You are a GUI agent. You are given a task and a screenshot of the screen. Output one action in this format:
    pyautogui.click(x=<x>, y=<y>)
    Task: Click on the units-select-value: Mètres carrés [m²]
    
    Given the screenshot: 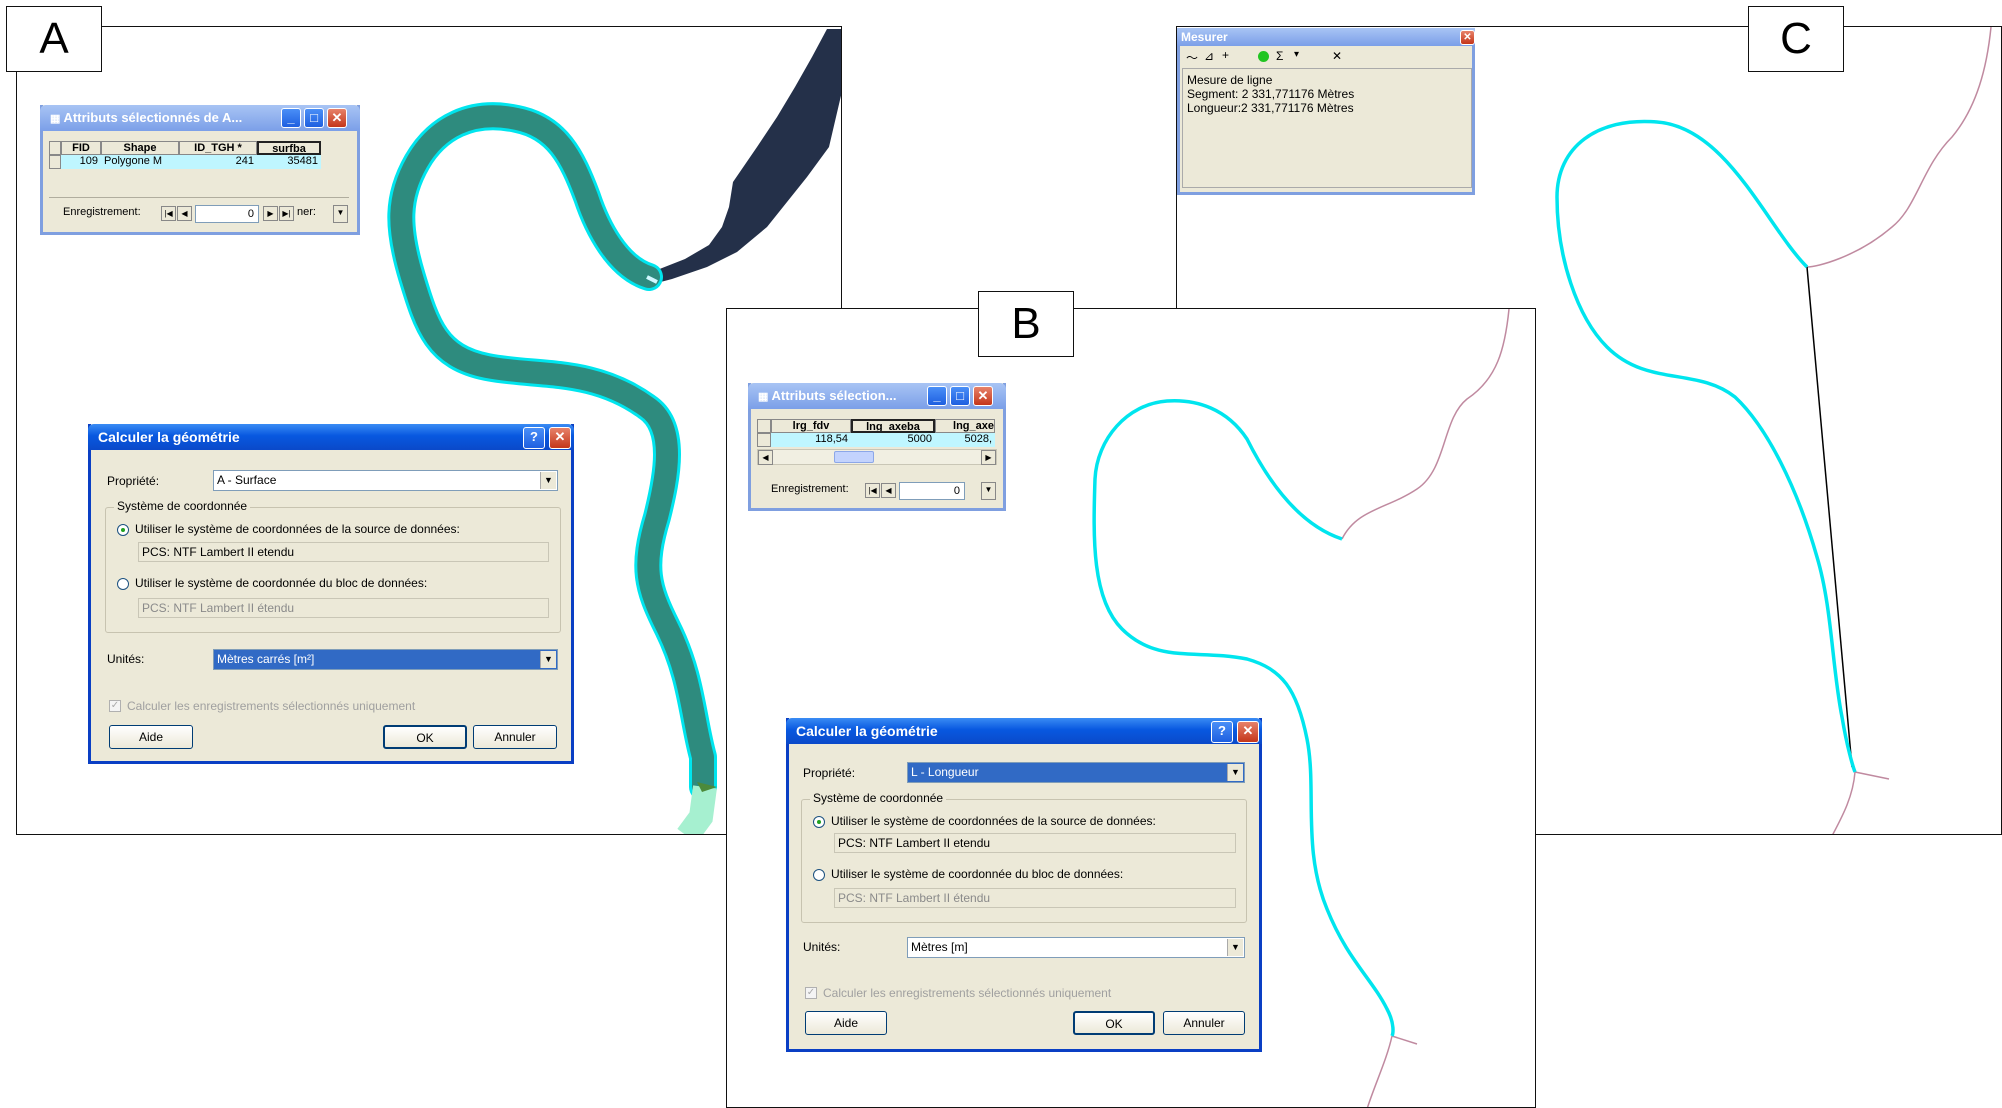 What is the action you would take?
    pyautogui.click(x=266, y=659)
    